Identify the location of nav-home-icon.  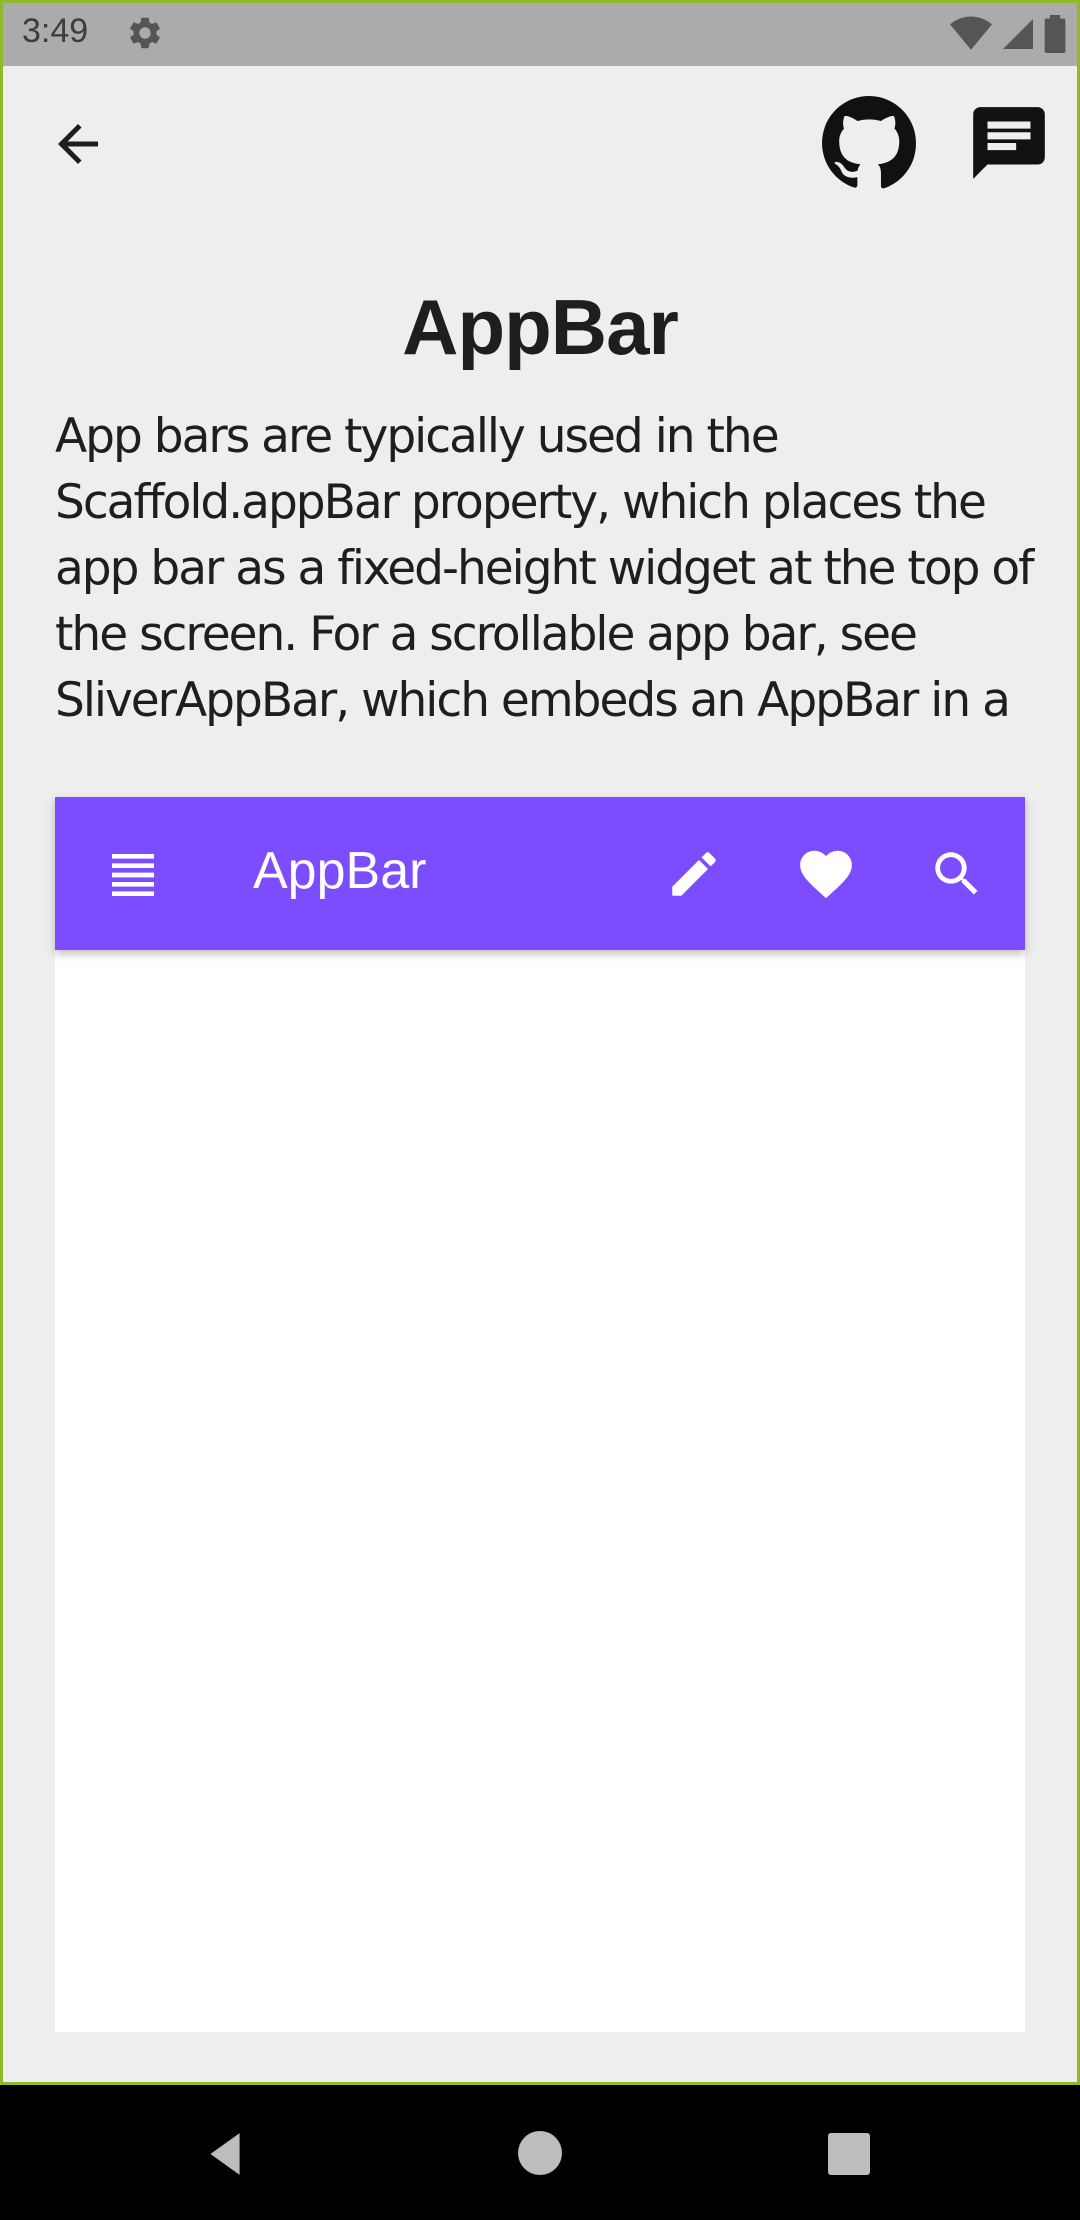
(540, 2153).